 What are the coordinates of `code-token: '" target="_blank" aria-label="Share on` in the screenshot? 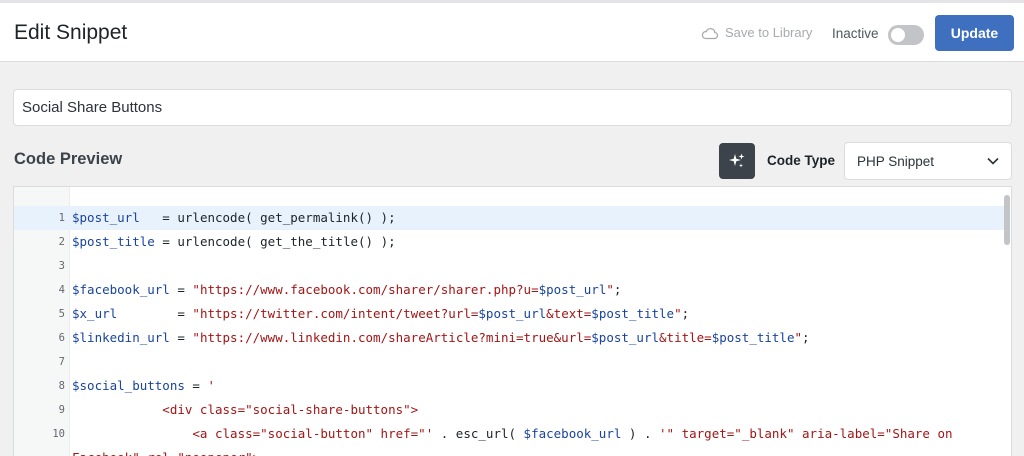 It's located at (806, 433).